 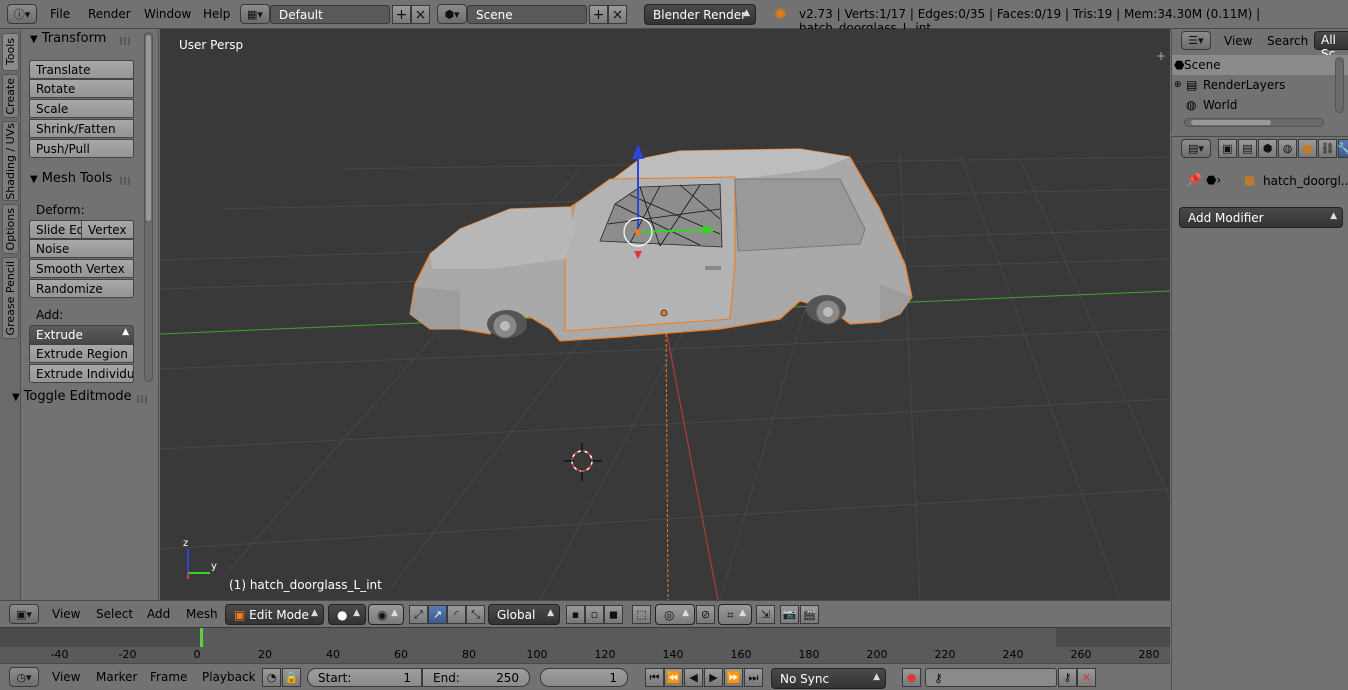 I want to click on render-layers-tab-button: ▤, so click(x=1247, y=148).